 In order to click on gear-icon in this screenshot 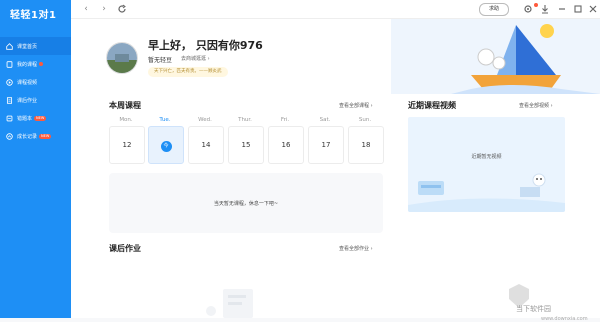, I will do `click(528, 9)`.